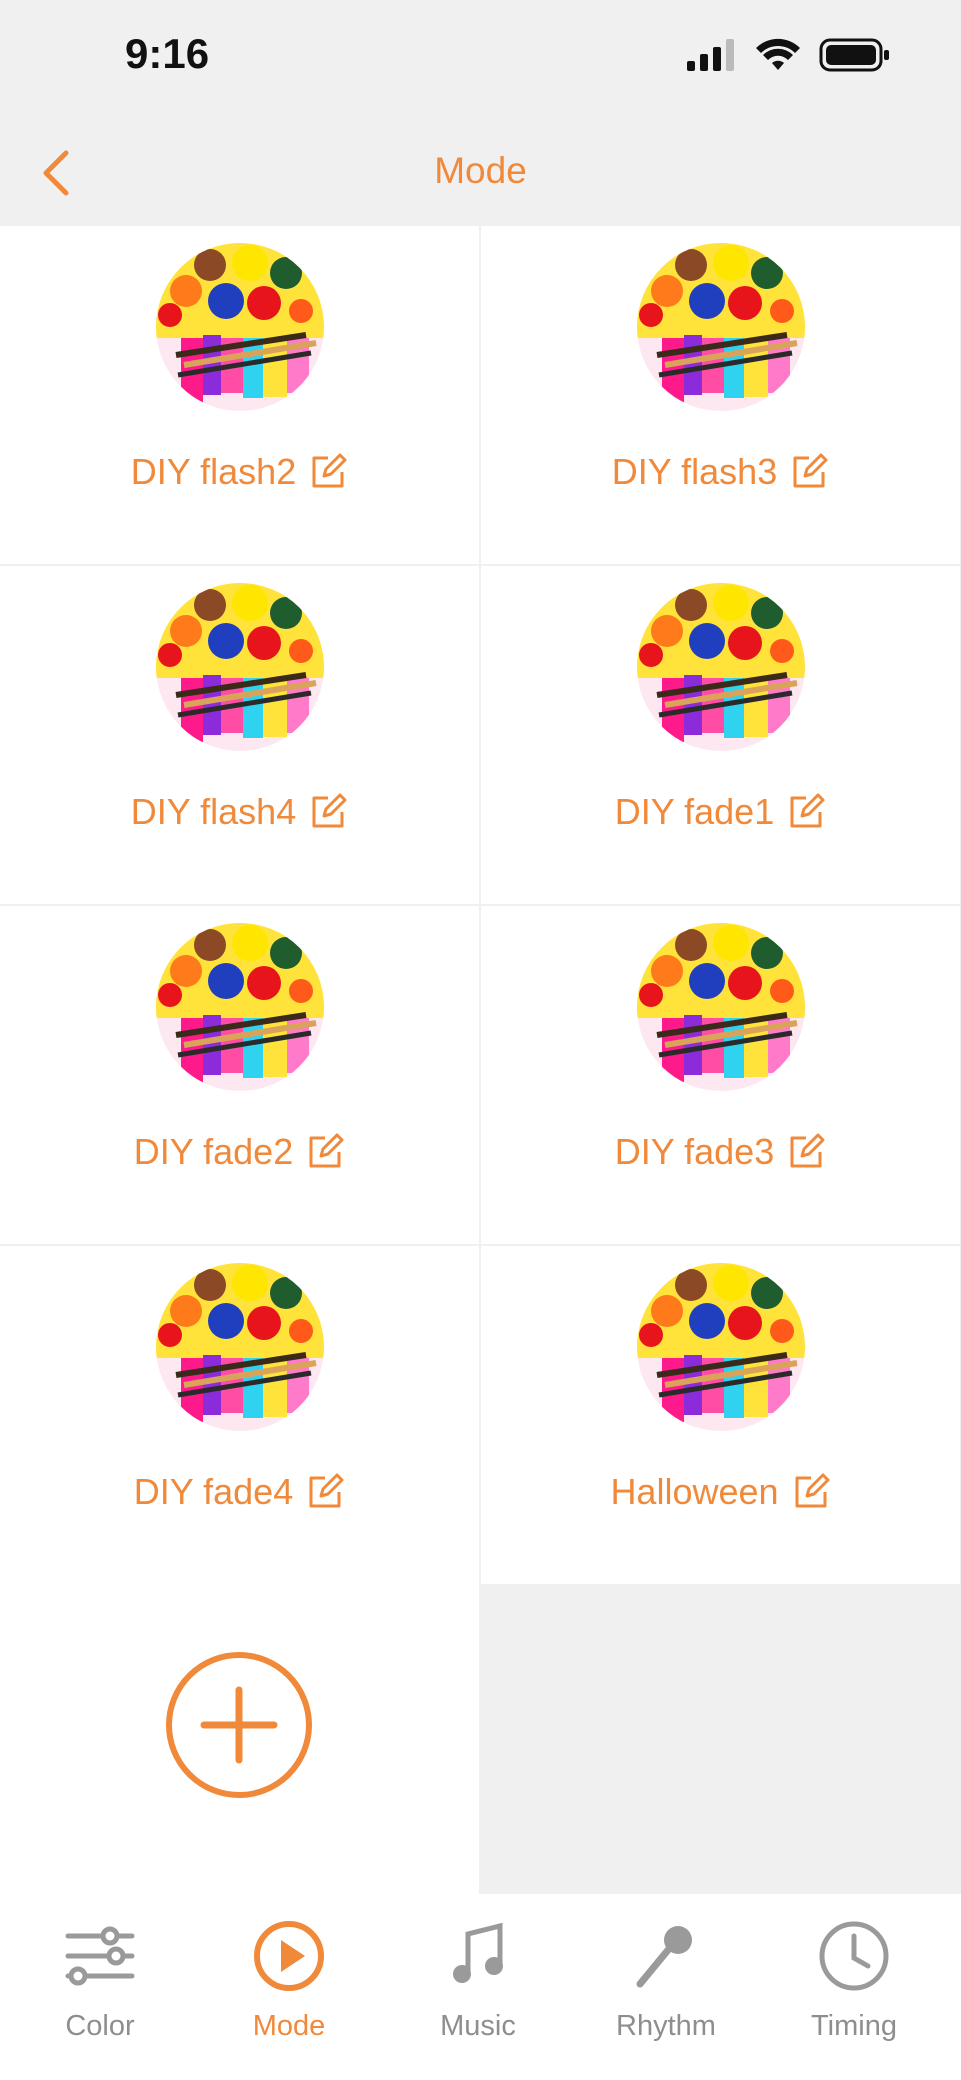 The height and width of the screenshot is (2080, 961). What do you see at coordinates (289, 1956) in the screenshot?
I see `play-circle-icon` at bounding box center [289, 1956].